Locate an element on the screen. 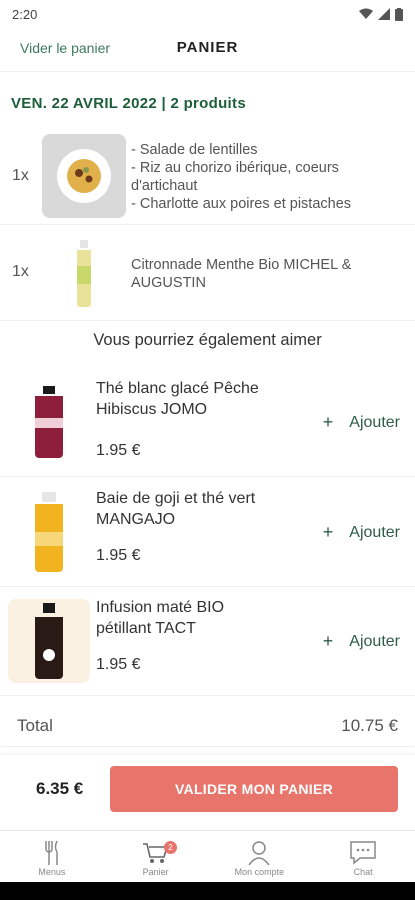  nav-label: Mon compte is located at coordinates (259, 872).